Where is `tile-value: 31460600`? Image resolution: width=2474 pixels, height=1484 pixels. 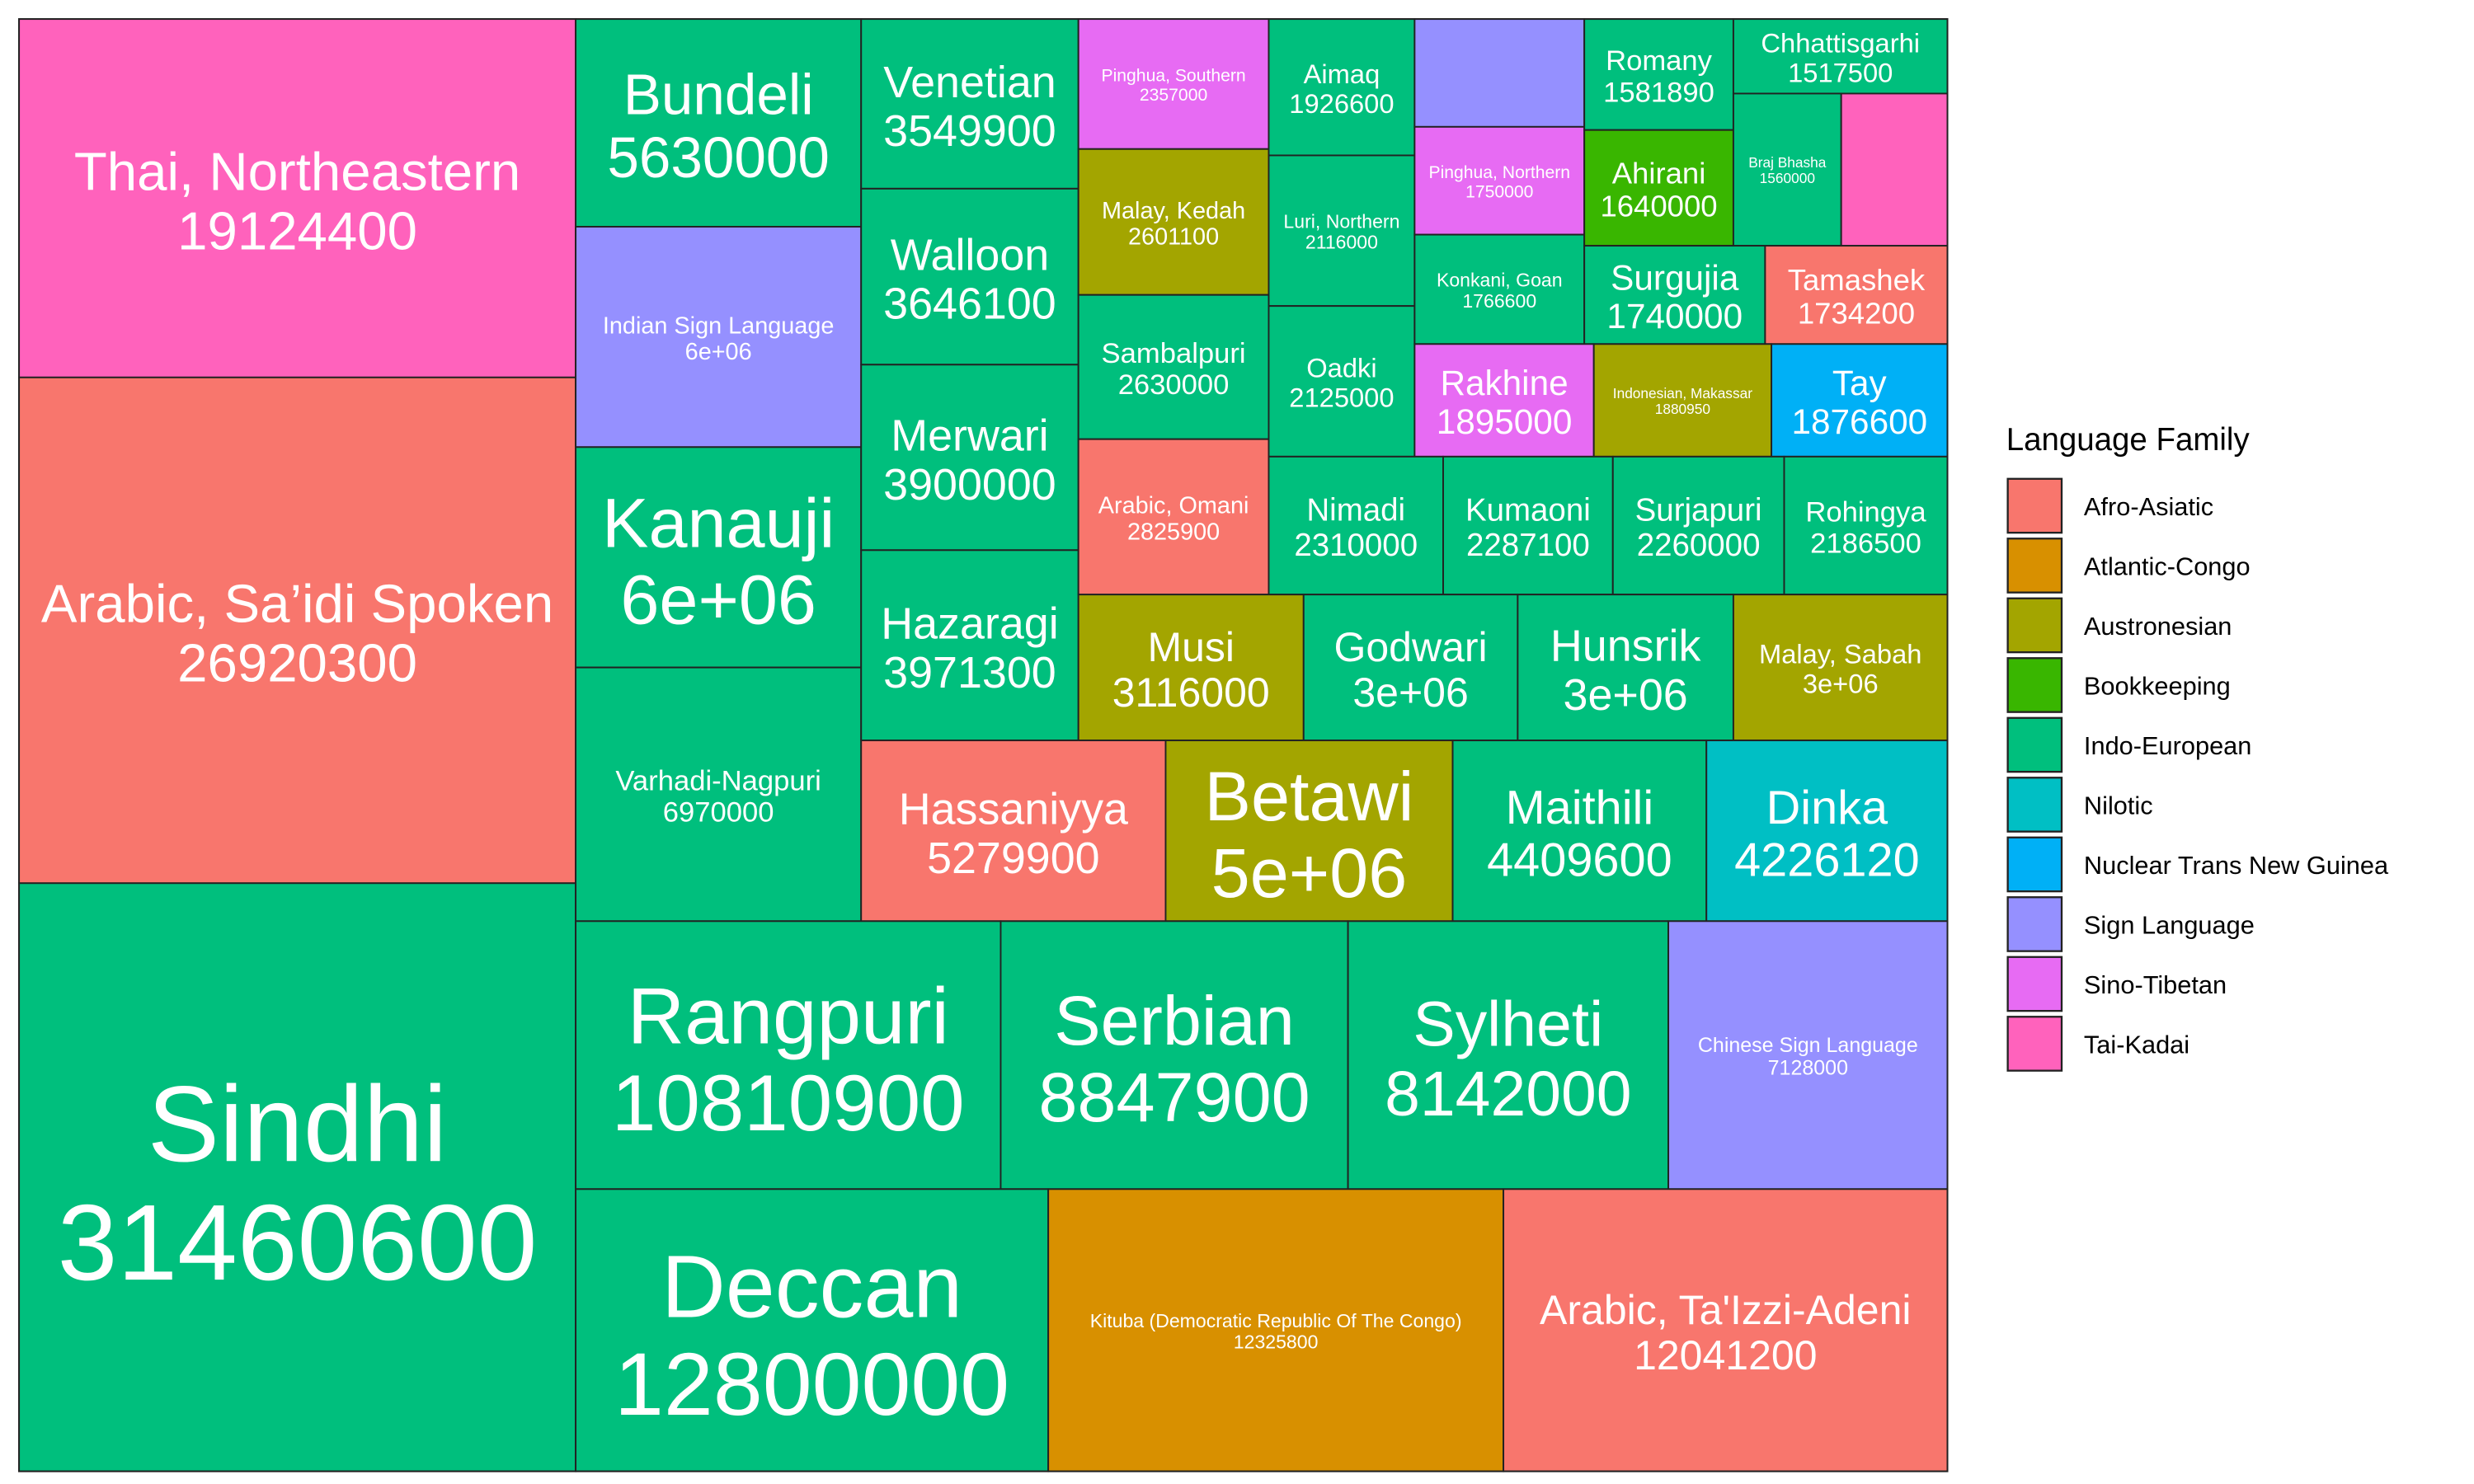
tile-value: 31460600 is located at coordinates (298, 1242).